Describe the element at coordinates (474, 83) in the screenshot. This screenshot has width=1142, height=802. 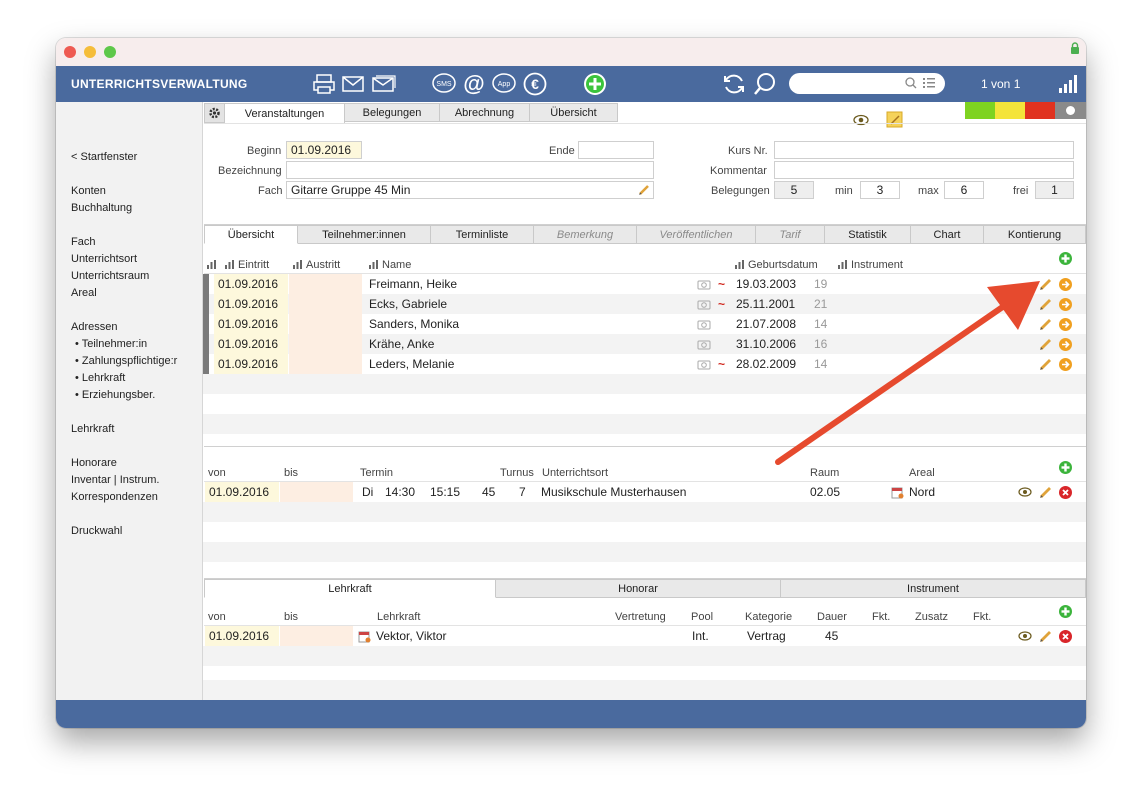
I see `at-icon: @` at that location.